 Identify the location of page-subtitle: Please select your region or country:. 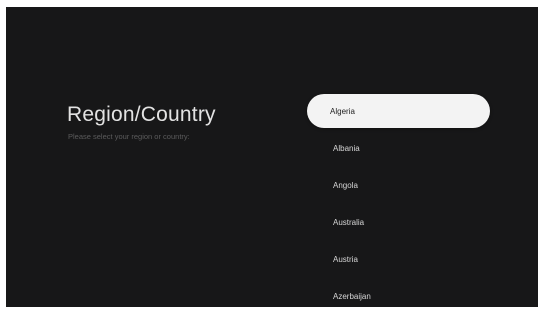
(129, 136).